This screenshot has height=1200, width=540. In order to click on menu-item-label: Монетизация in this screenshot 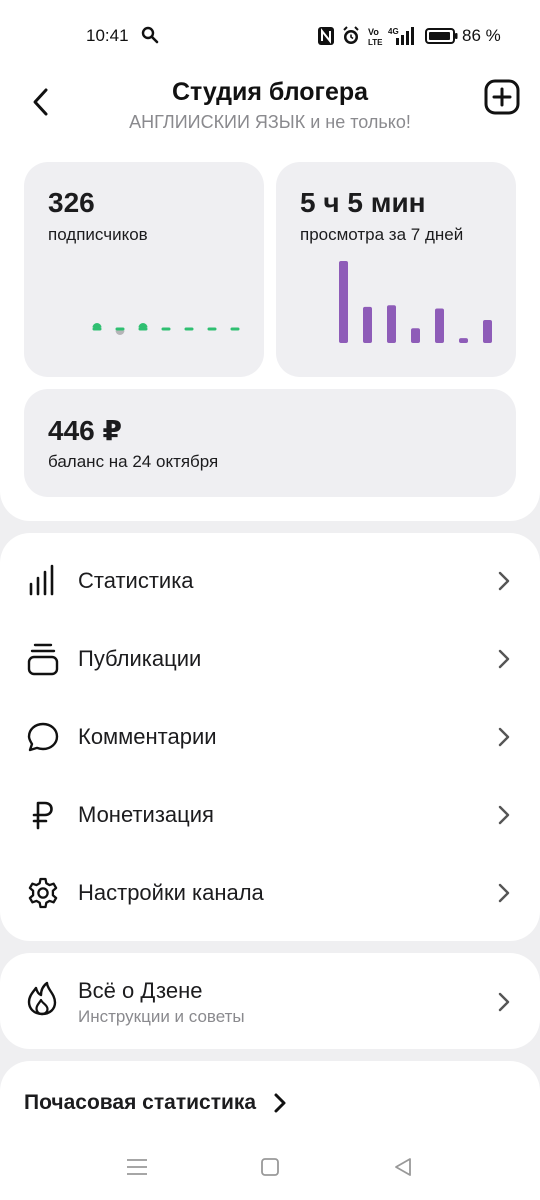, I will do `click(146, 814)`.